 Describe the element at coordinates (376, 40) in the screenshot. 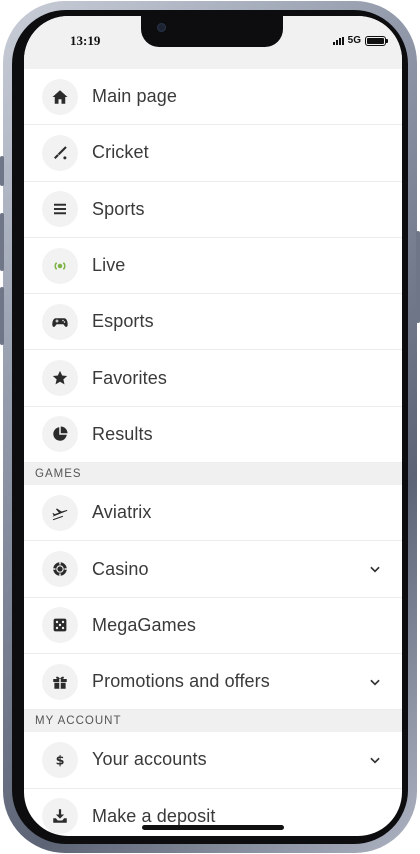

I see `battery-icon` at that location.